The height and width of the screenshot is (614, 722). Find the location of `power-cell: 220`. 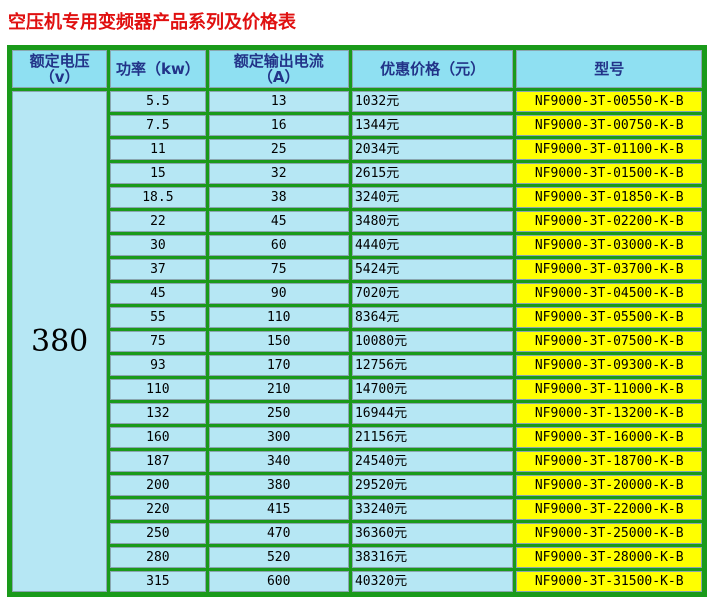

power-cell: 220 is located at coordinates (158, 509).